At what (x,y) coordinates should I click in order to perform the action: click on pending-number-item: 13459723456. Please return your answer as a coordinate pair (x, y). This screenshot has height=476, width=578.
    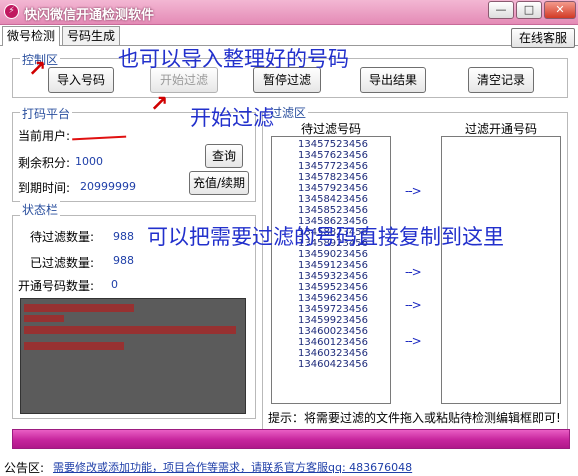
    Looking at the image, I should click on (333, 309).